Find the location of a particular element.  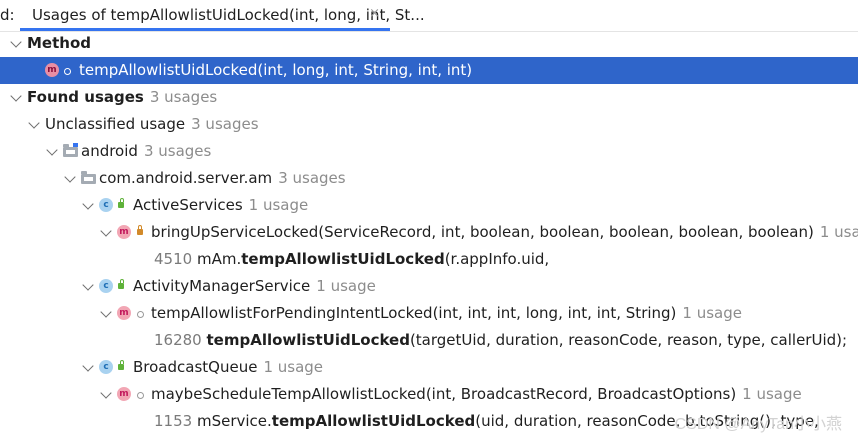

module-label: android is located at coordinates (109, 151).